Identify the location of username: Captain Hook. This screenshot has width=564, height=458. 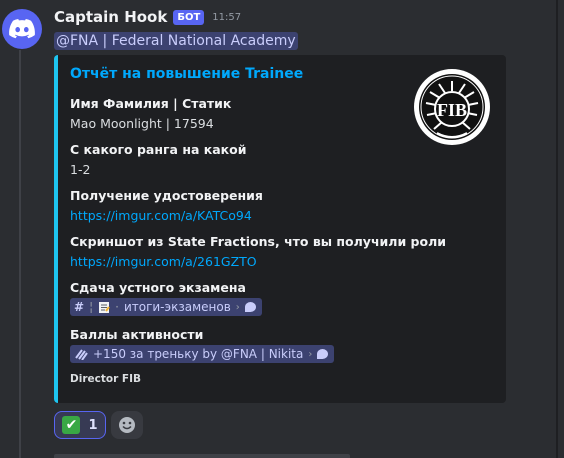
(110, 17).